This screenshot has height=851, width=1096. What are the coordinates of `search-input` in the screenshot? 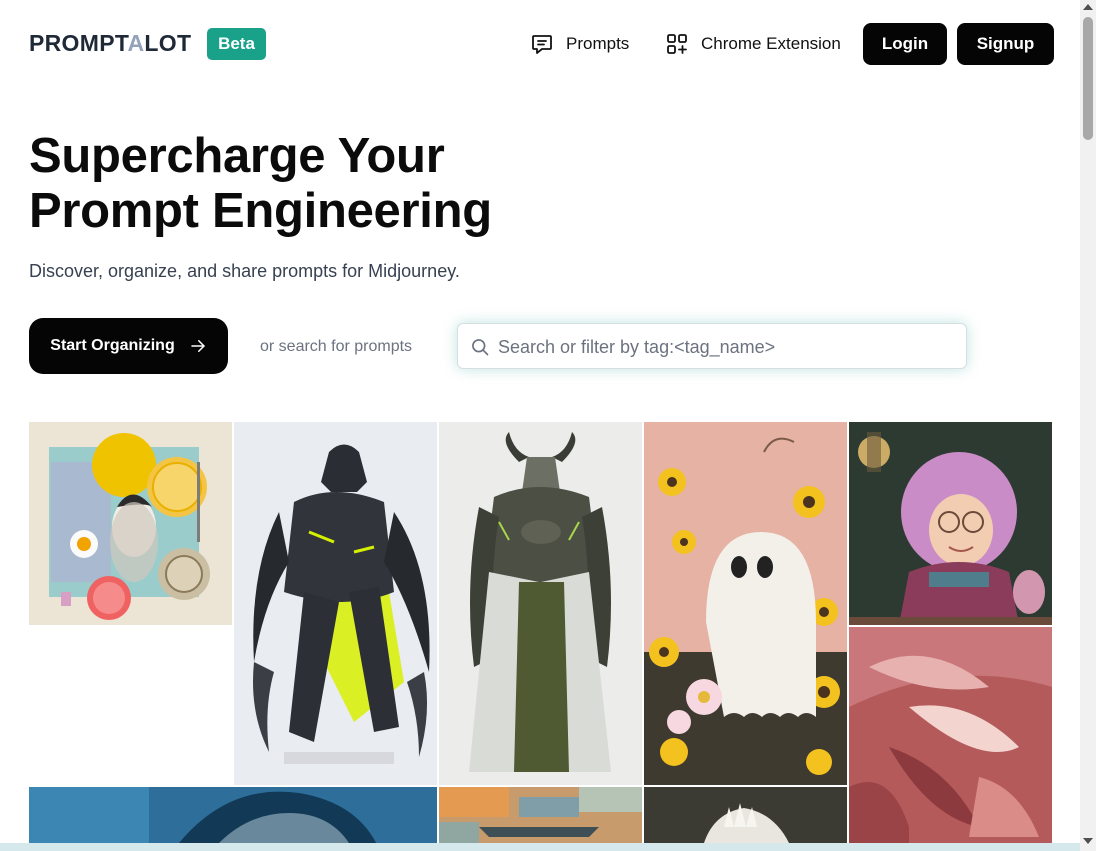 It's located at (728, 347).